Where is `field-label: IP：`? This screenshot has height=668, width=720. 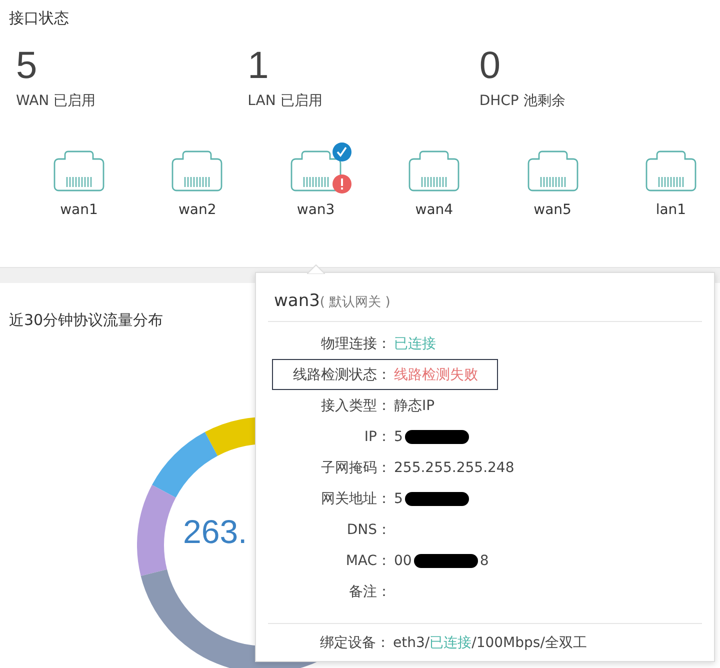
field-label: IP： is located at coordinates (377, 437).